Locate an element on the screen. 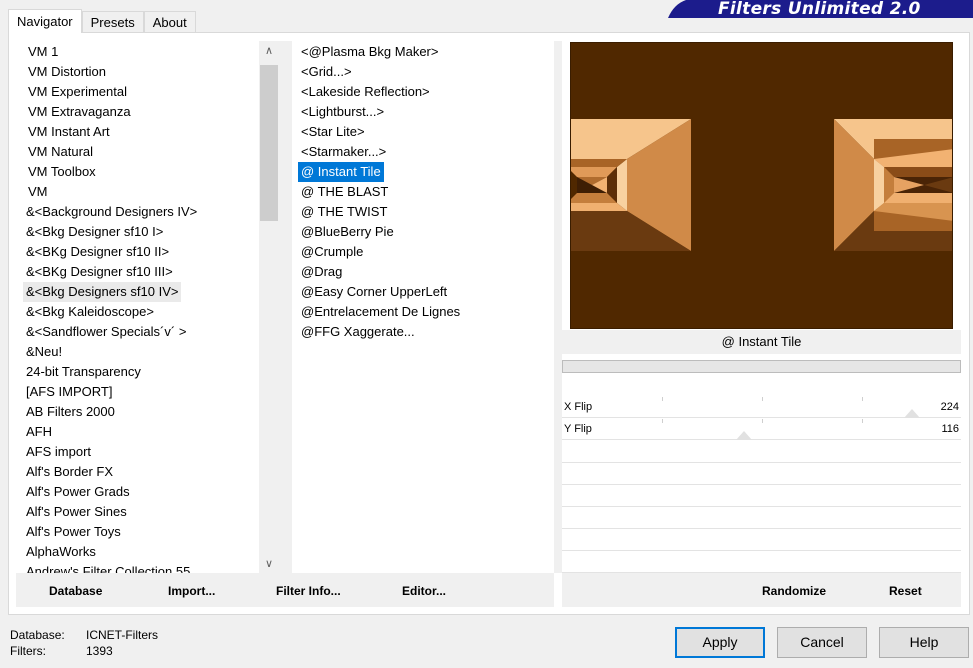 Image resolution: width=973 pixels, height=668 pixels. cancel-button: Cancel is located at coordinates (822, 642).